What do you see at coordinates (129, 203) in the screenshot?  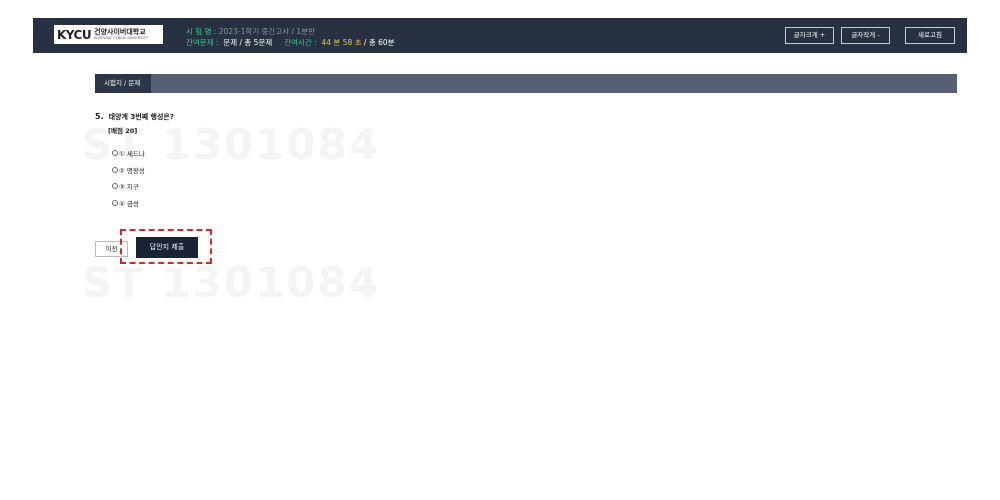 I see `option-label: ④ 금성` at bounding box center [129, 203].